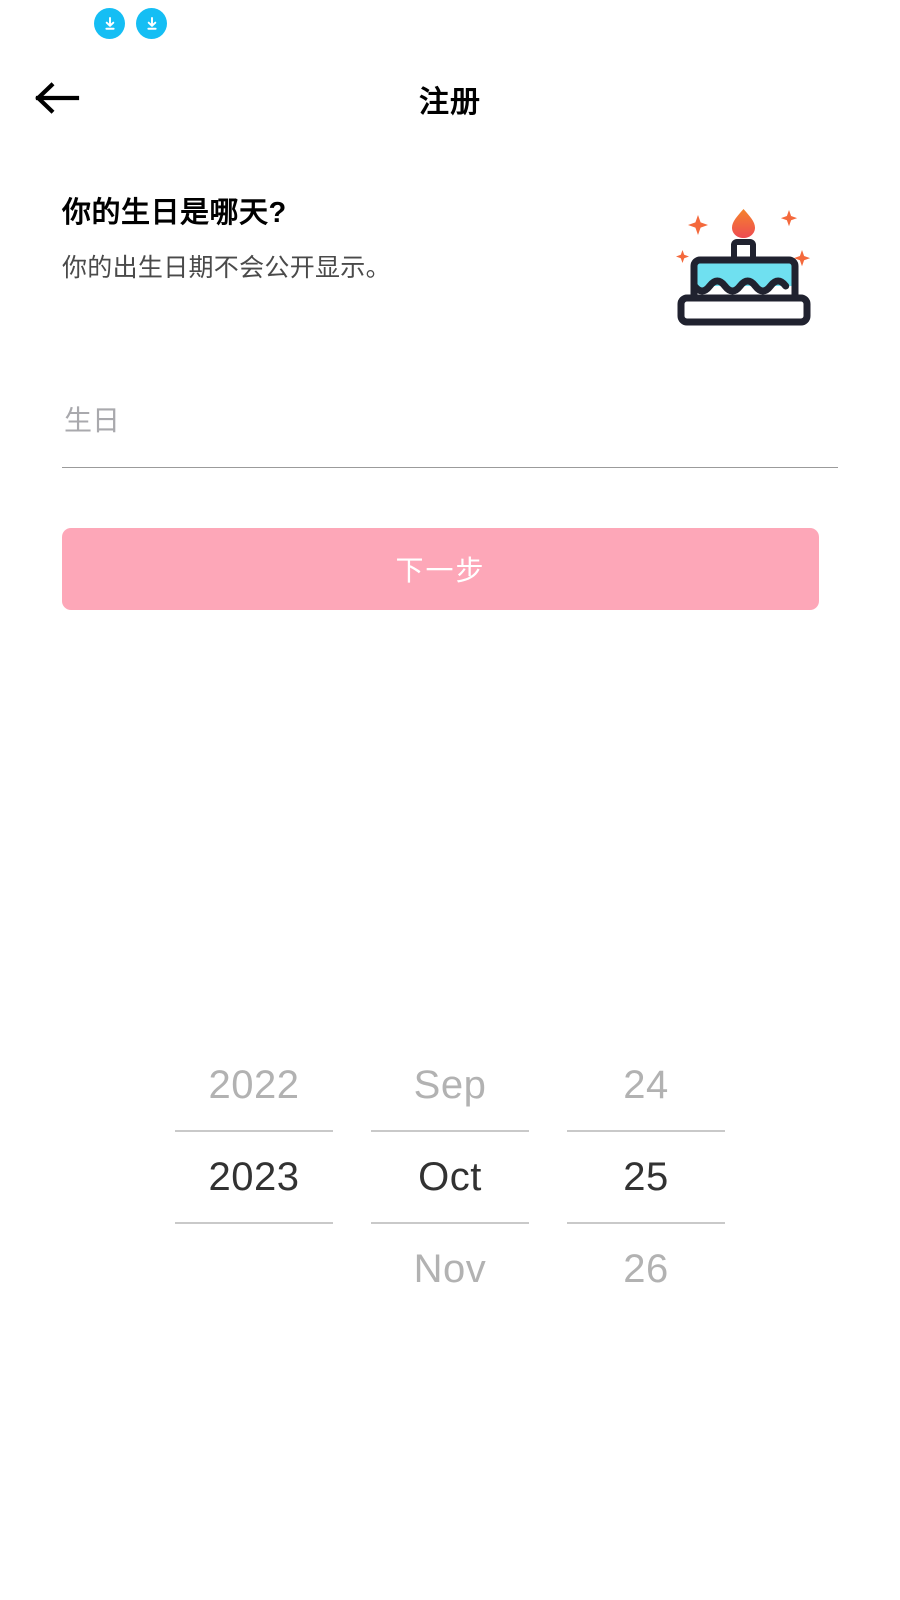 Image resolution: width=900 pixels, height=1600 pixels. I want to click on picker-column-year: 2022 2023, so click(254, 1177).